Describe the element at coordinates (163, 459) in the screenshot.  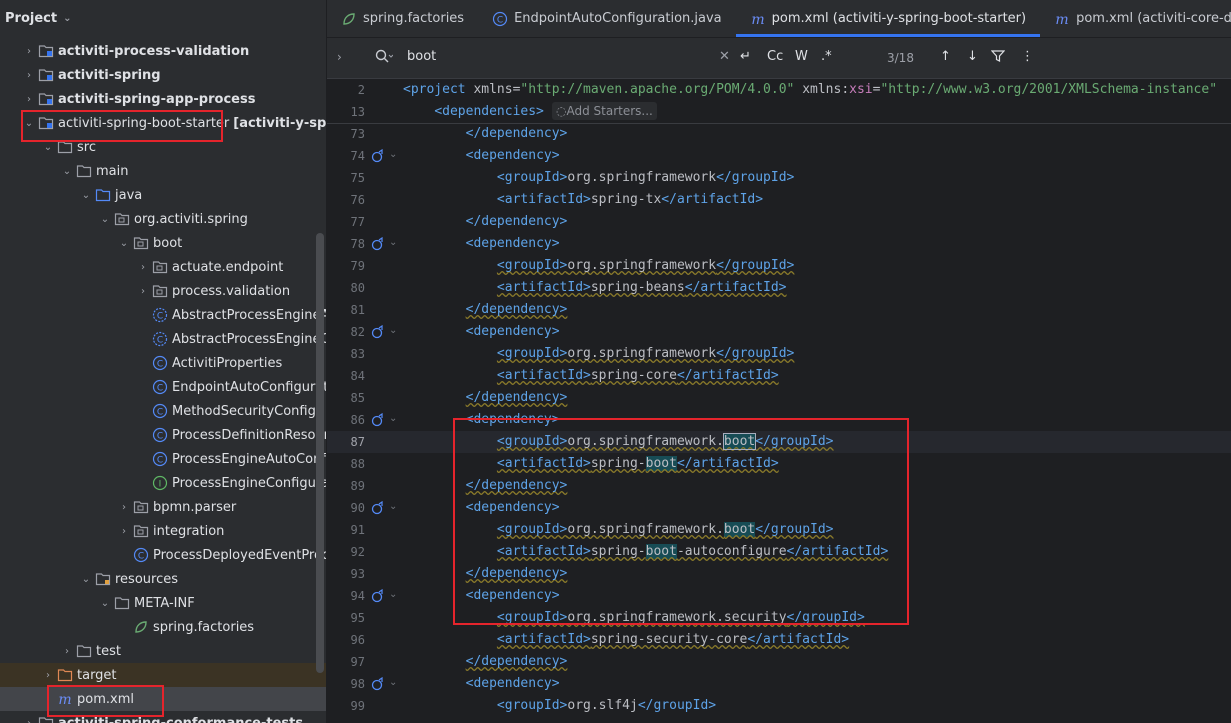
I see `tree-item: C ProcessEngineAutoConfig` at that location.